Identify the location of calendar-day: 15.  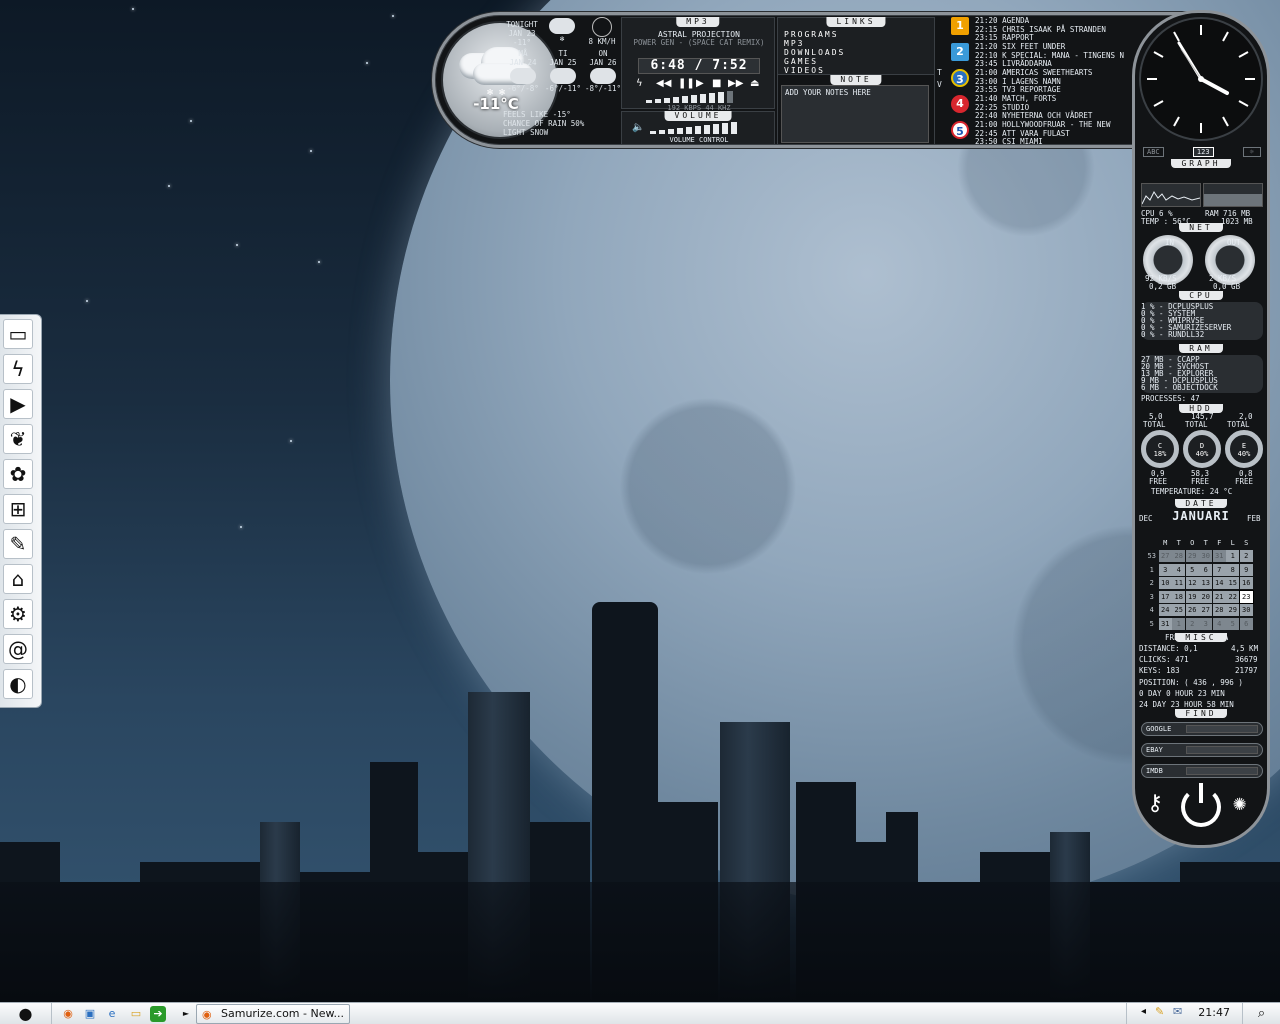
(1233, 583).